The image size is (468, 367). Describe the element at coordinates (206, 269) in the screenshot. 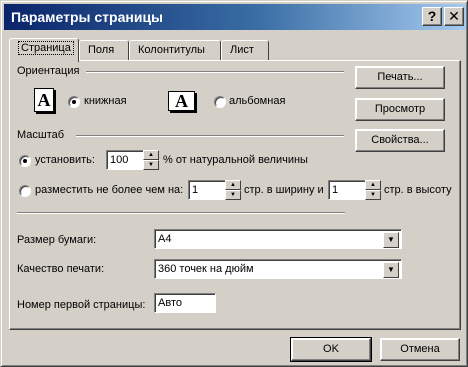

I see `print-quality-value: 360 точек на дюйм` at that location.